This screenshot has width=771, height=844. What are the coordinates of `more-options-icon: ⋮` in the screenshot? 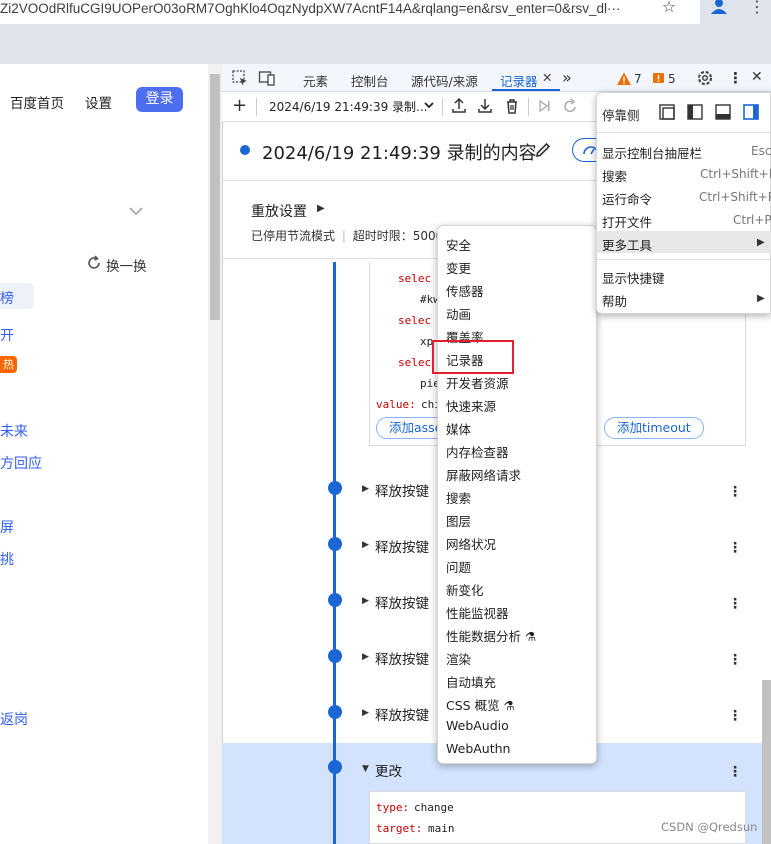 It's located at (735, 78).